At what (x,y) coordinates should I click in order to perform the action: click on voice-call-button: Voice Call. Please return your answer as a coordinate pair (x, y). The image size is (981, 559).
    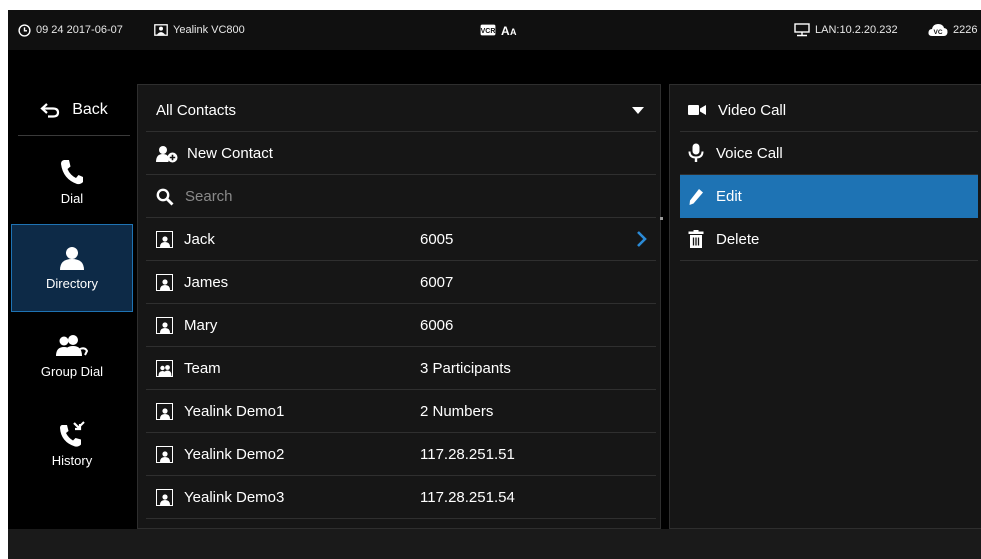
    Looking at the image, I should click on (829, 153).